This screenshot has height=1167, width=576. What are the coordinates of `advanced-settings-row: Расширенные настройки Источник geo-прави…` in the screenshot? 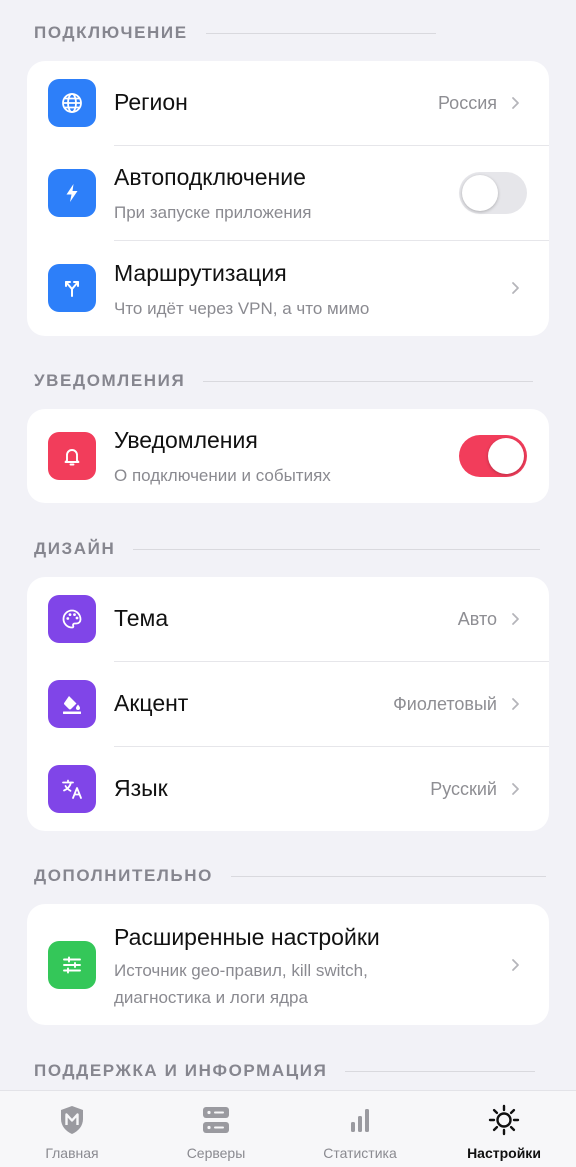 It's located at (288, 964).